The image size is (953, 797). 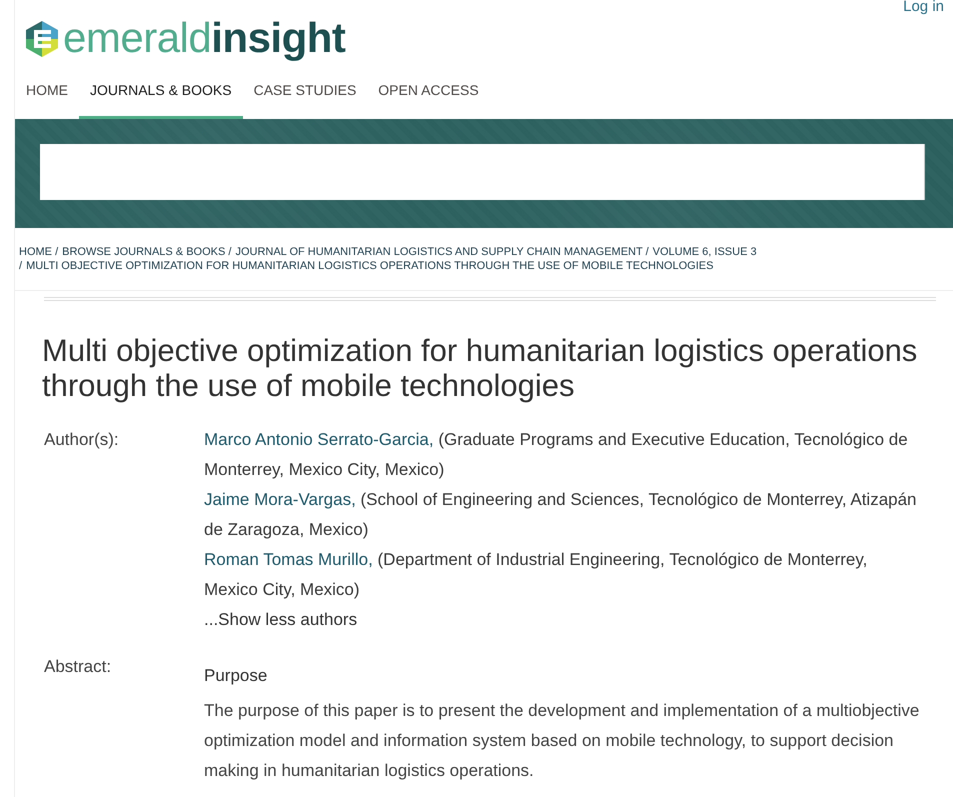 I want to click on author-name-link: Jaime Mora-Vargas,, so click(x=280, y=499).